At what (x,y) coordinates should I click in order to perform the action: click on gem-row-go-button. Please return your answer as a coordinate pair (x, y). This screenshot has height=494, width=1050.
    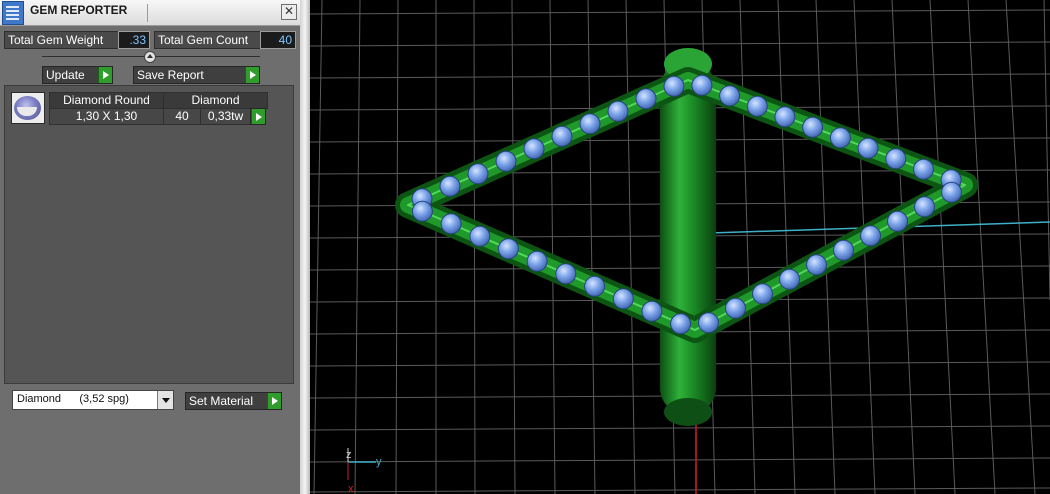
    Looking at the image, I should click on (258, 116).